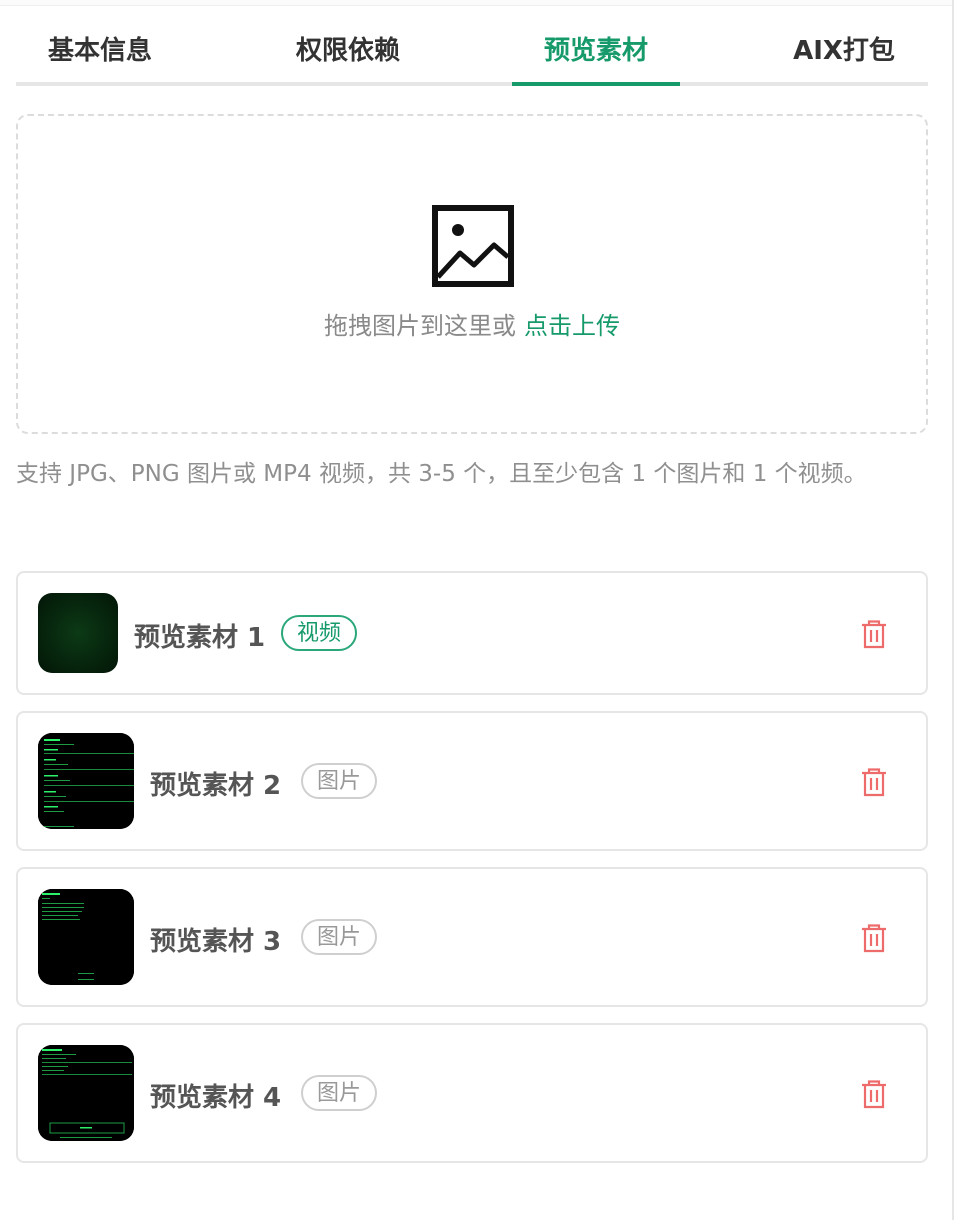 Image resolution: width=954 pixels, height=1220 pixels. Describe the element at coordinates (472, 1093) in the screenshot. I see `list-item: 预览素材 4 图片` at that location.